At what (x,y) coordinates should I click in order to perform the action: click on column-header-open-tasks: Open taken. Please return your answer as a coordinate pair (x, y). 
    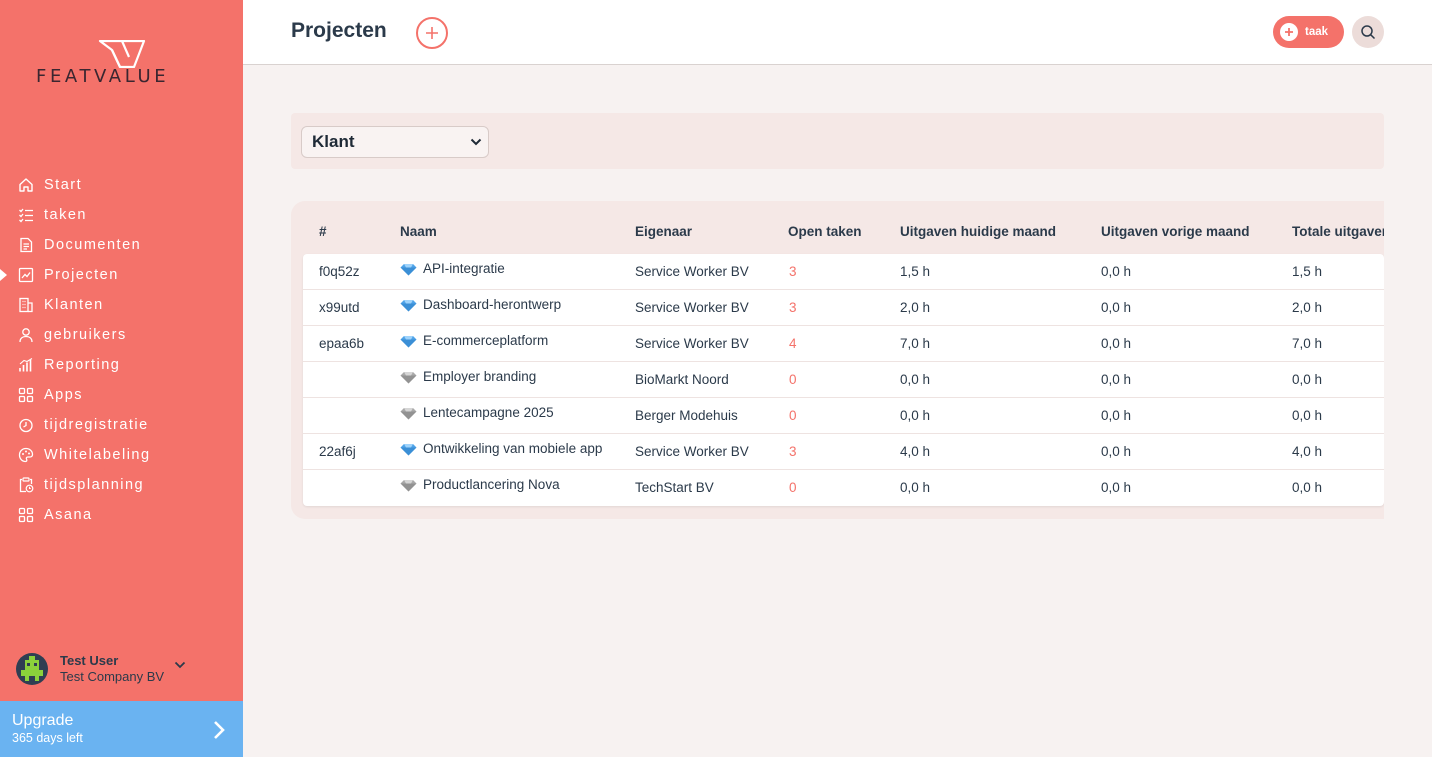
    Looking at the image, I should click on (825, 231).